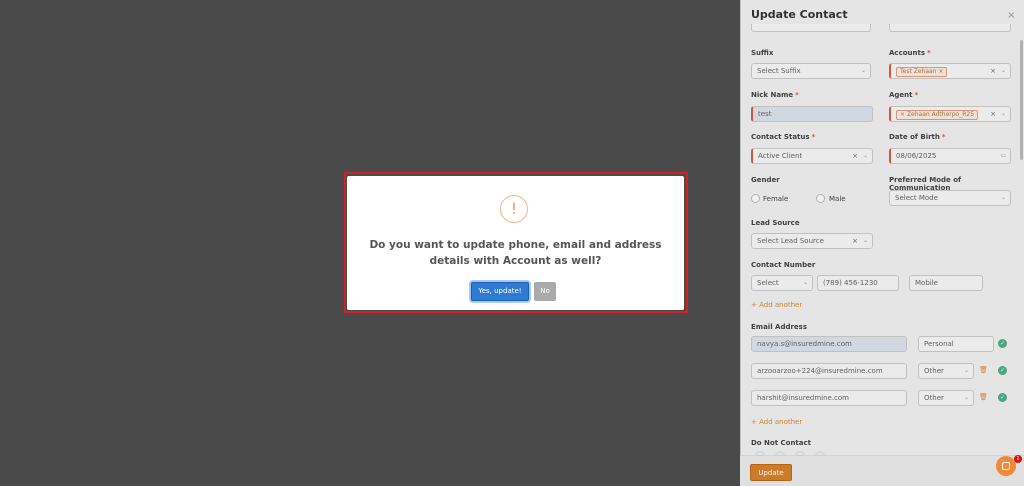  I want to click on add-phone-link: + Add another, so click(776, 305).